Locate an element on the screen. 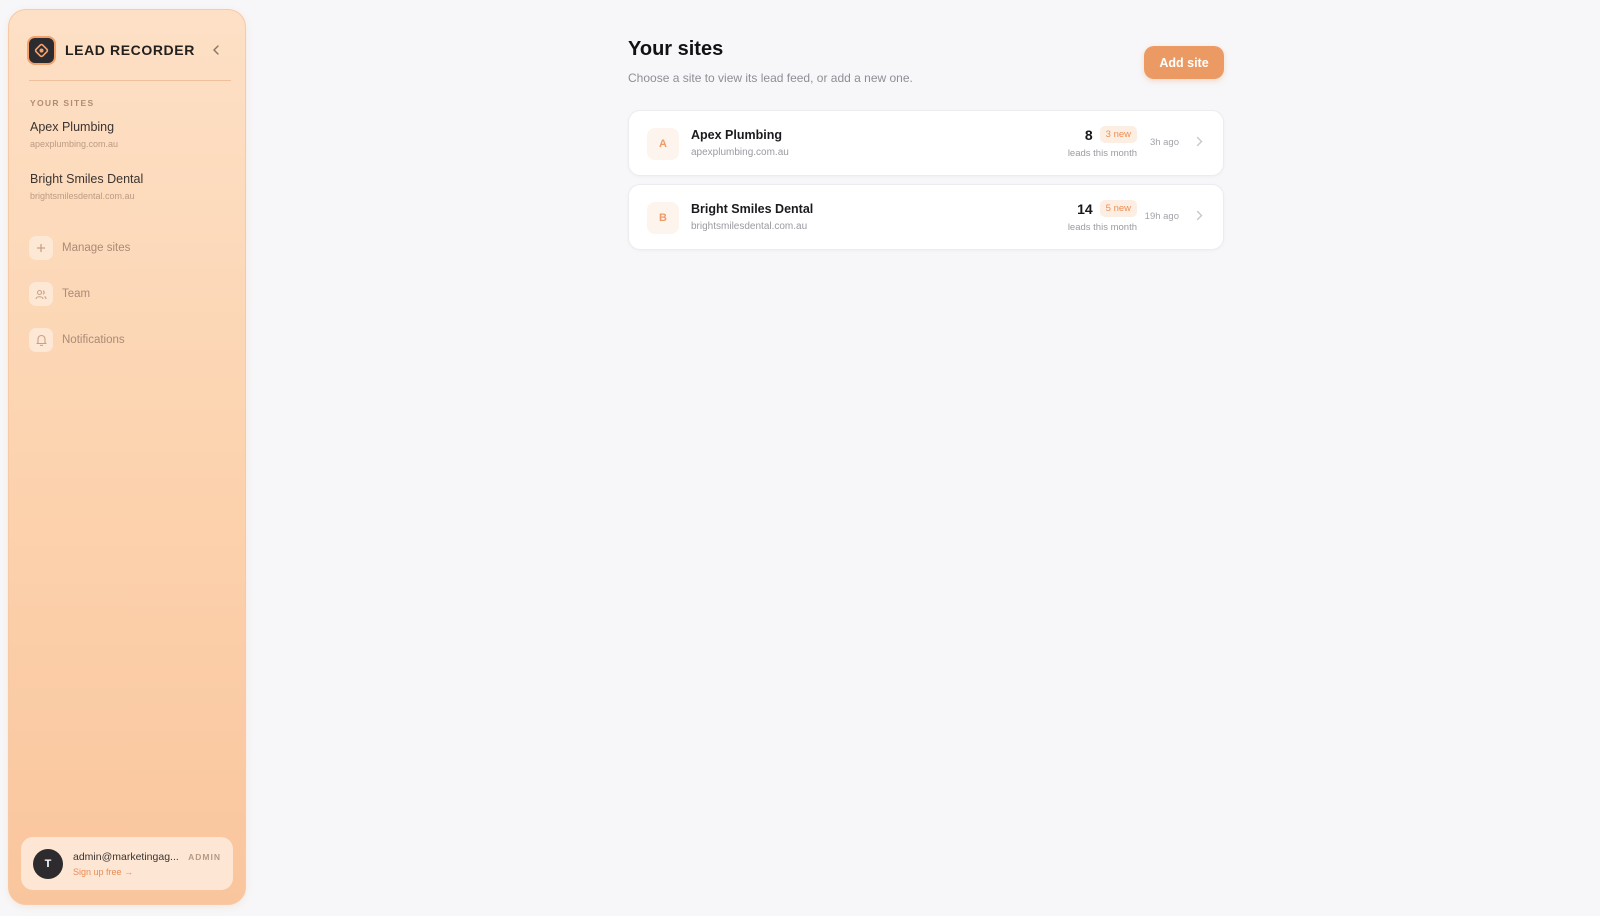 Image resolution: width=1600 pixels, height=916 pixels. sidebar-item-notifications: Notifications is located at coordinates (130, 340).